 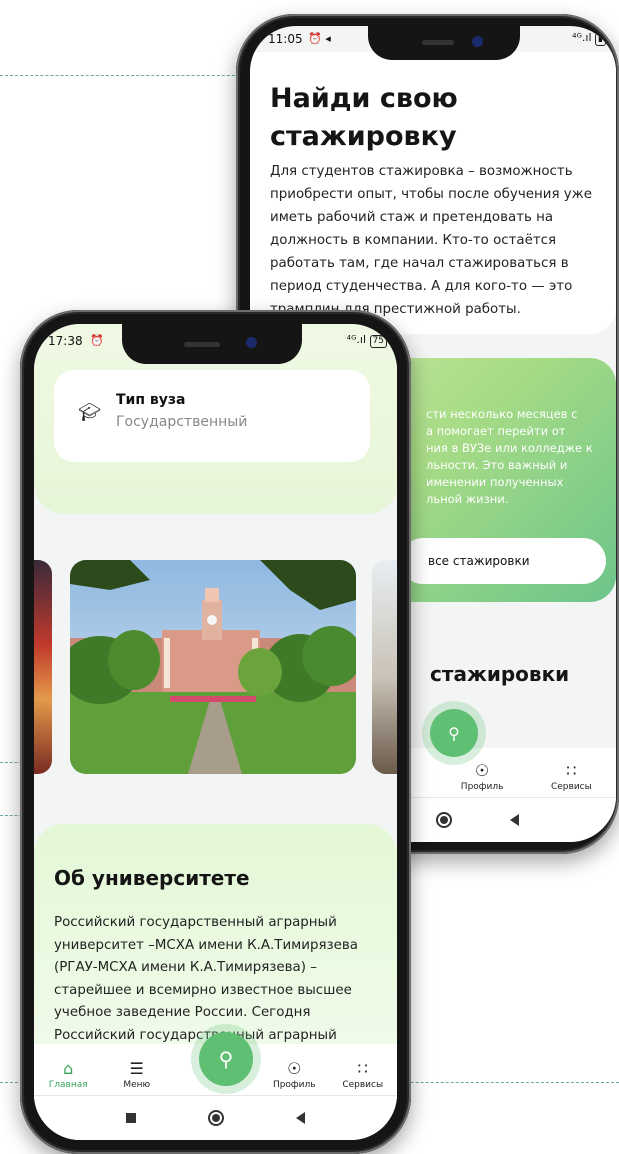 I want to click on front-system-nav, so click(x=215, y=1117).